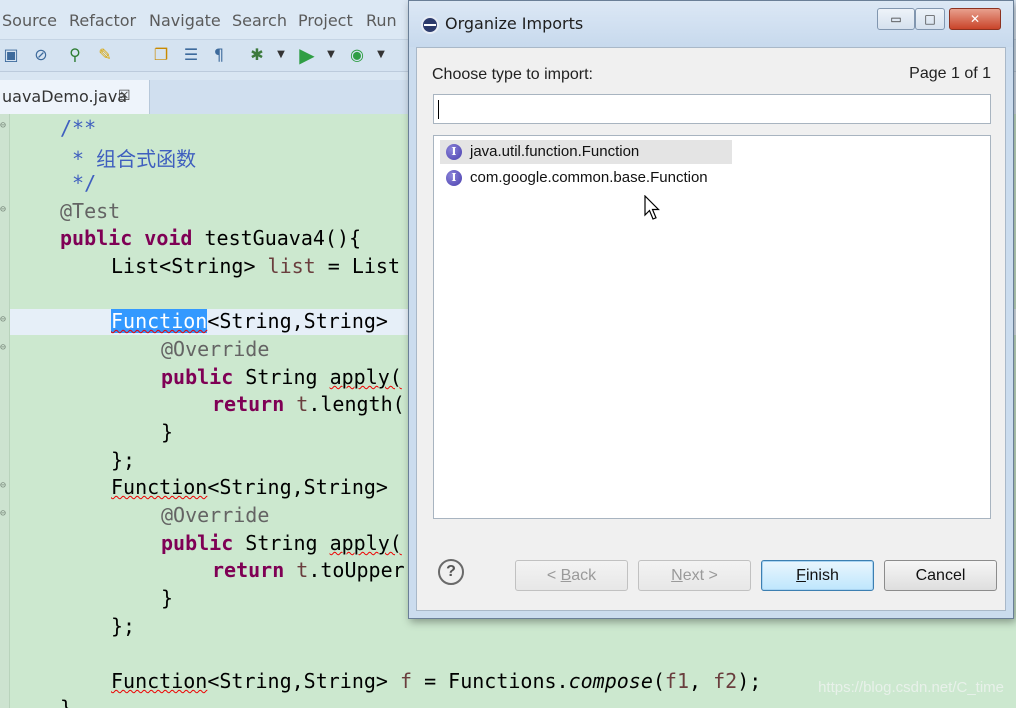 The image size is (1016, 708). I want to click on code-line: return t.length(, so click(308, 405).